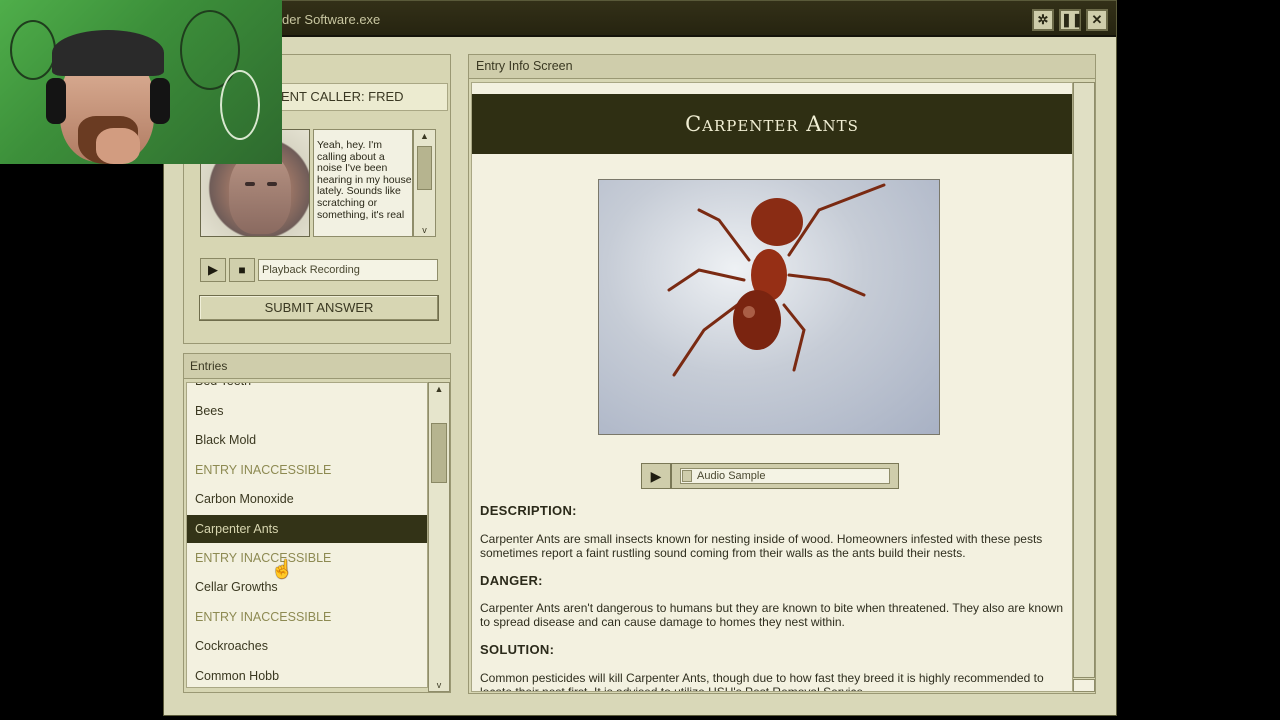  What do you see at coordinates (1084, 380) in the screenshot?
I see `entry-info-scrollbar` at bounding box center [1084, 380].